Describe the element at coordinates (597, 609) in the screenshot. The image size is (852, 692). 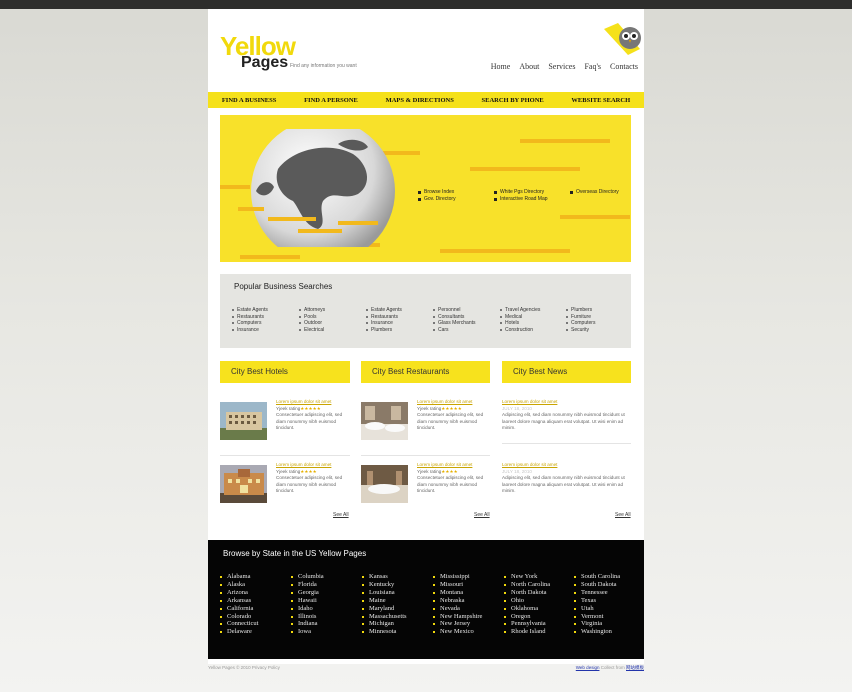
I see `state-link: Utah` at that location.